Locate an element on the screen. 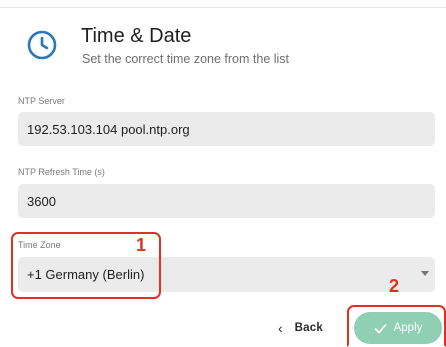 This screenshot has height=347, width=446. ntp-refresh-label: NTP Refresh Time (s) is located at coordinates (61, 172).